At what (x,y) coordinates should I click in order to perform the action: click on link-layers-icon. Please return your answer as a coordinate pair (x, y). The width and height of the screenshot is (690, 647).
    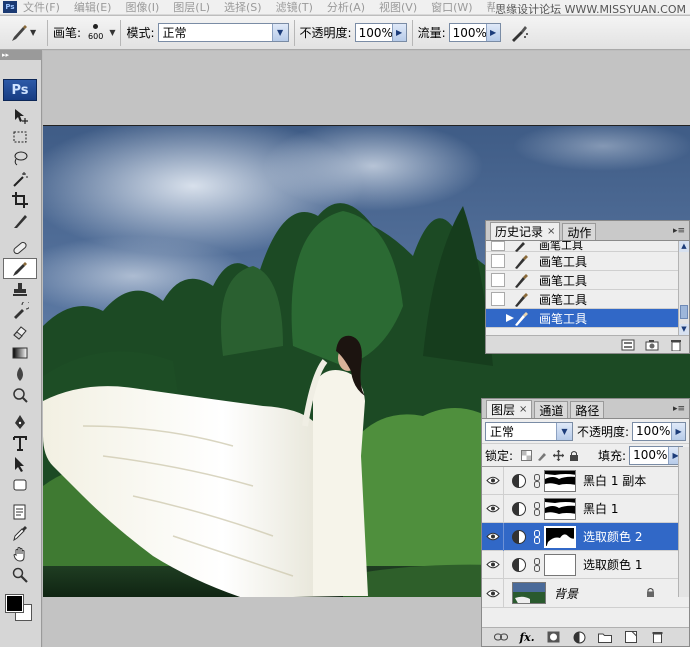
    Looking at the image, I should click on (501, 637).